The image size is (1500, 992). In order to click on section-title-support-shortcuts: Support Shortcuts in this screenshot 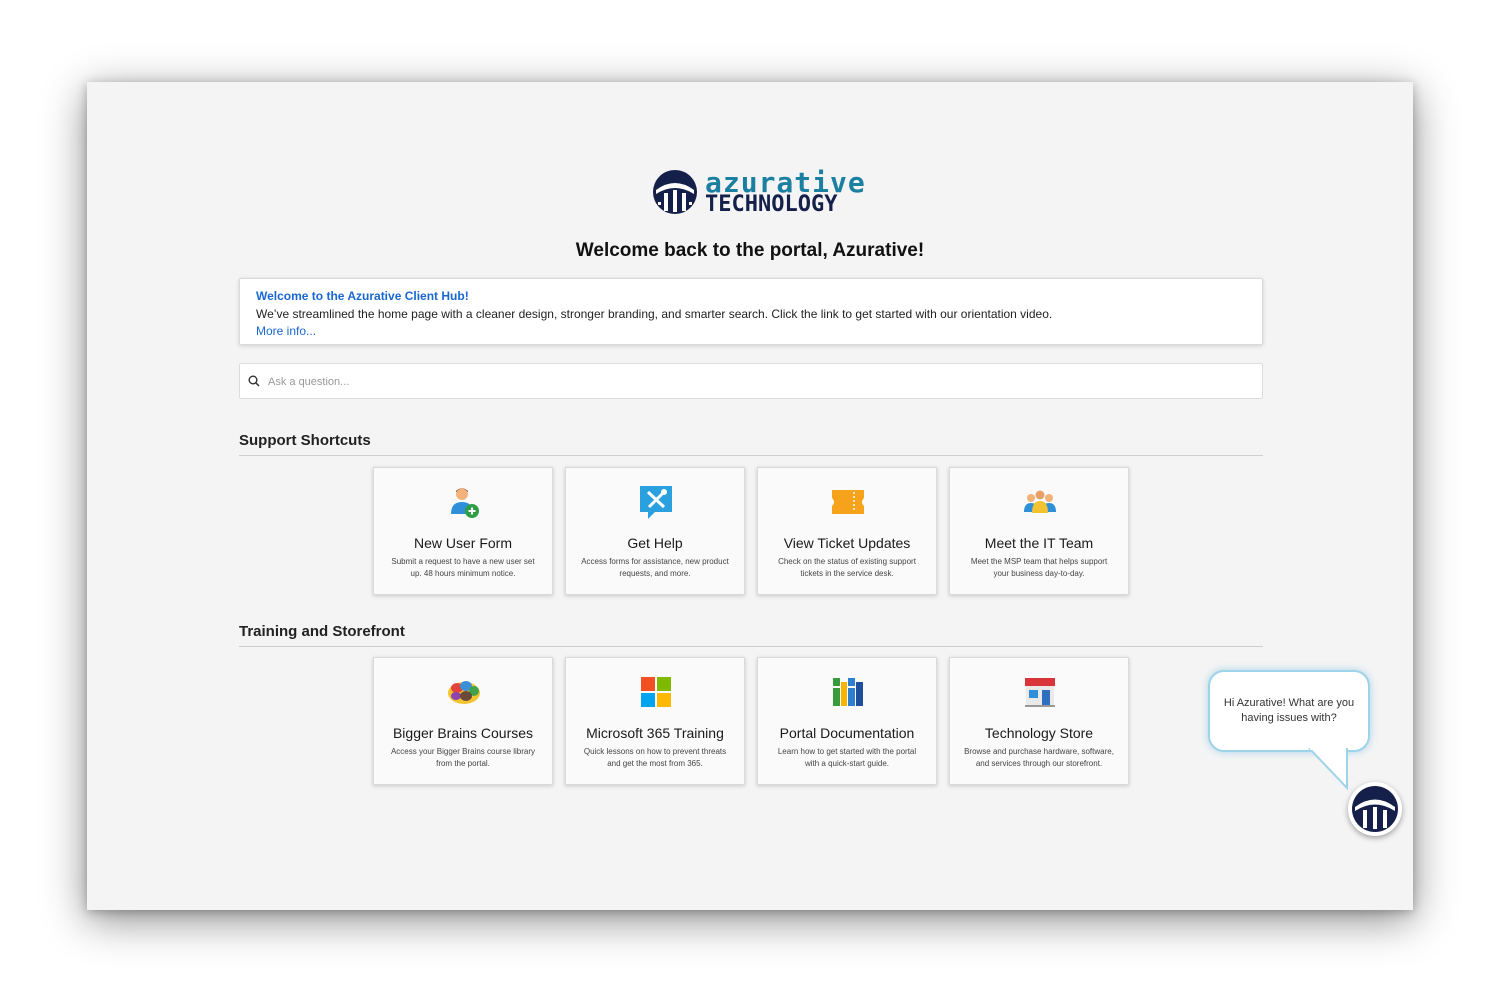, I will do `click(305, 440)`.